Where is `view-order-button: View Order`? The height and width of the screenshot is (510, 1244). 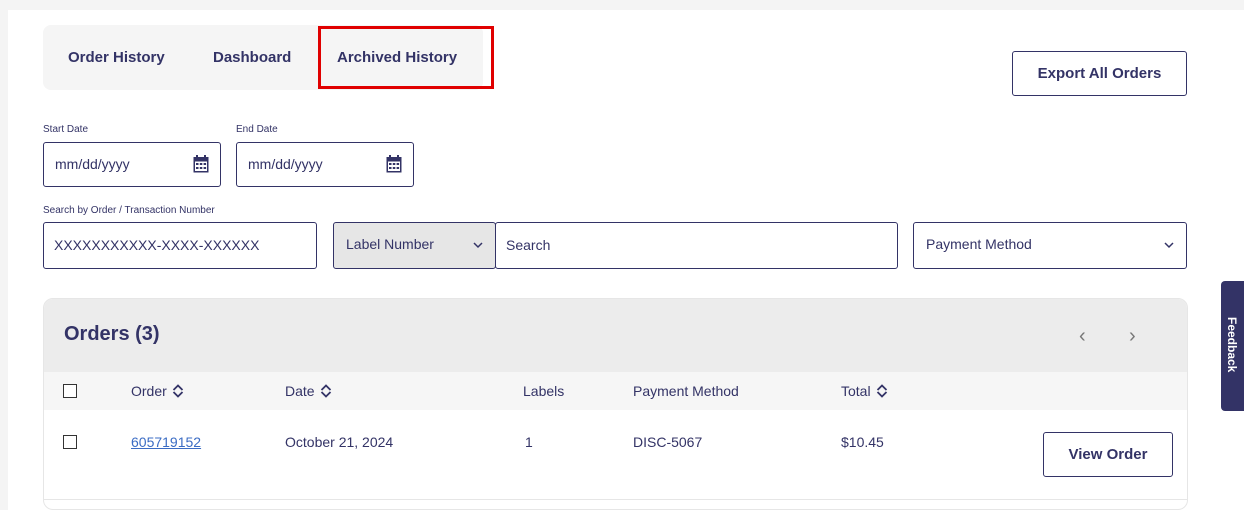 view-order-button: View Order is located at coordinates (1108, 454).